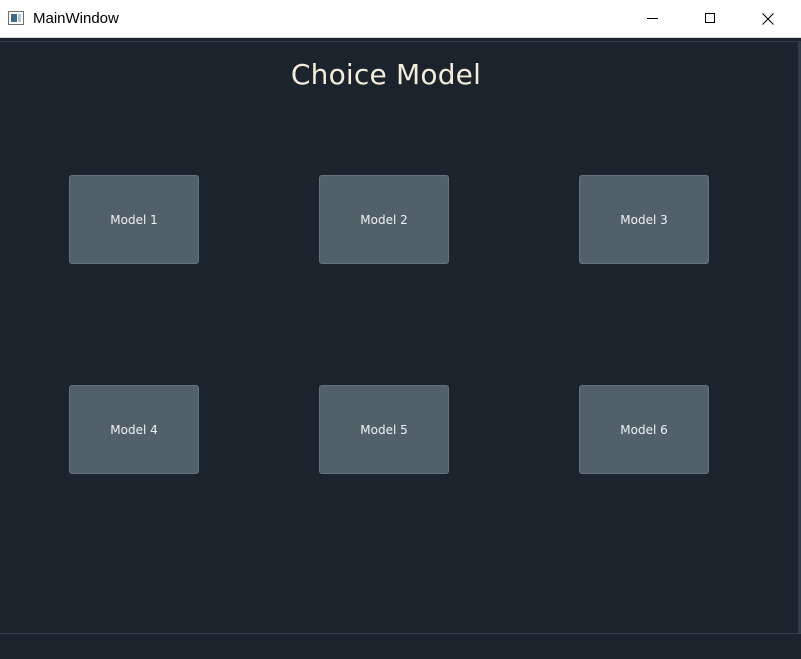 The height and width of the screenshot is (659, 801). I want to click on close-icon, so click(768, 19).